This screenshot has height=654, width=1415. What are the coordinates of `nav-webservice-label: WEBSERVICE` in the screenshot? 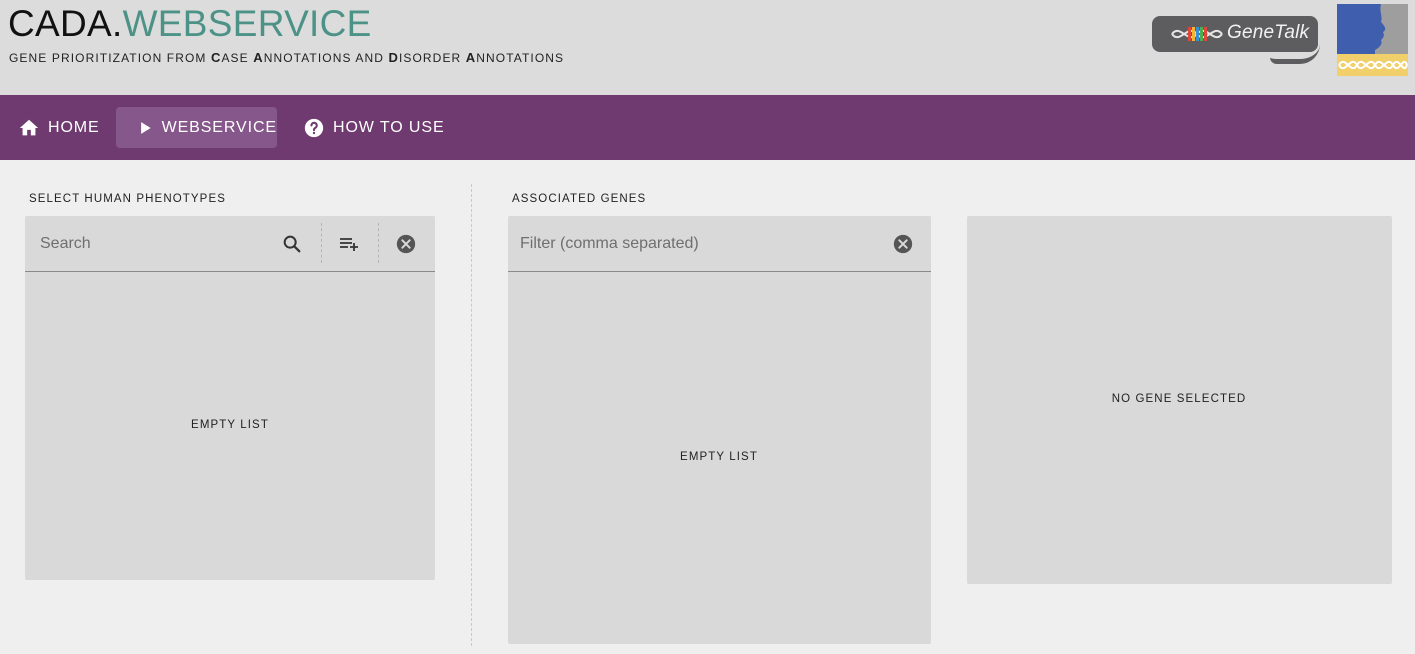 It's located at (219, 127).